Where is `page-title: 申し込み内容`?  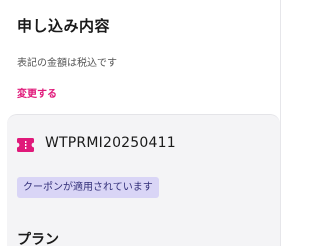
page-title: 申し込み内容 is located at coordinates (64, 26).